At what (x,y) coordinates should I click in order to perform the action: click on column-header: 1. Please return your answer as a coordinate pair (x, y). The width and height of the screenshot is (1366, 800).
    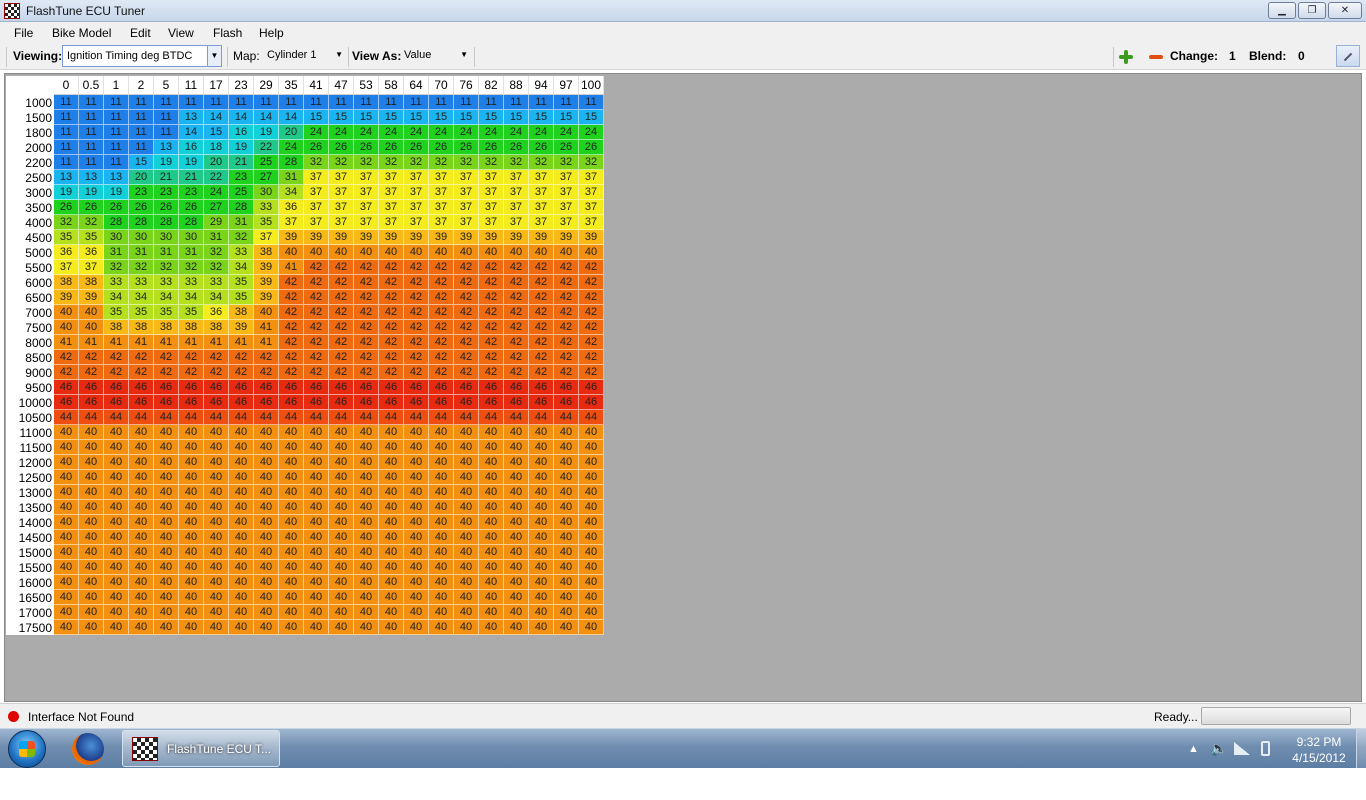
    Looking at the image, I should click on (116, 85).